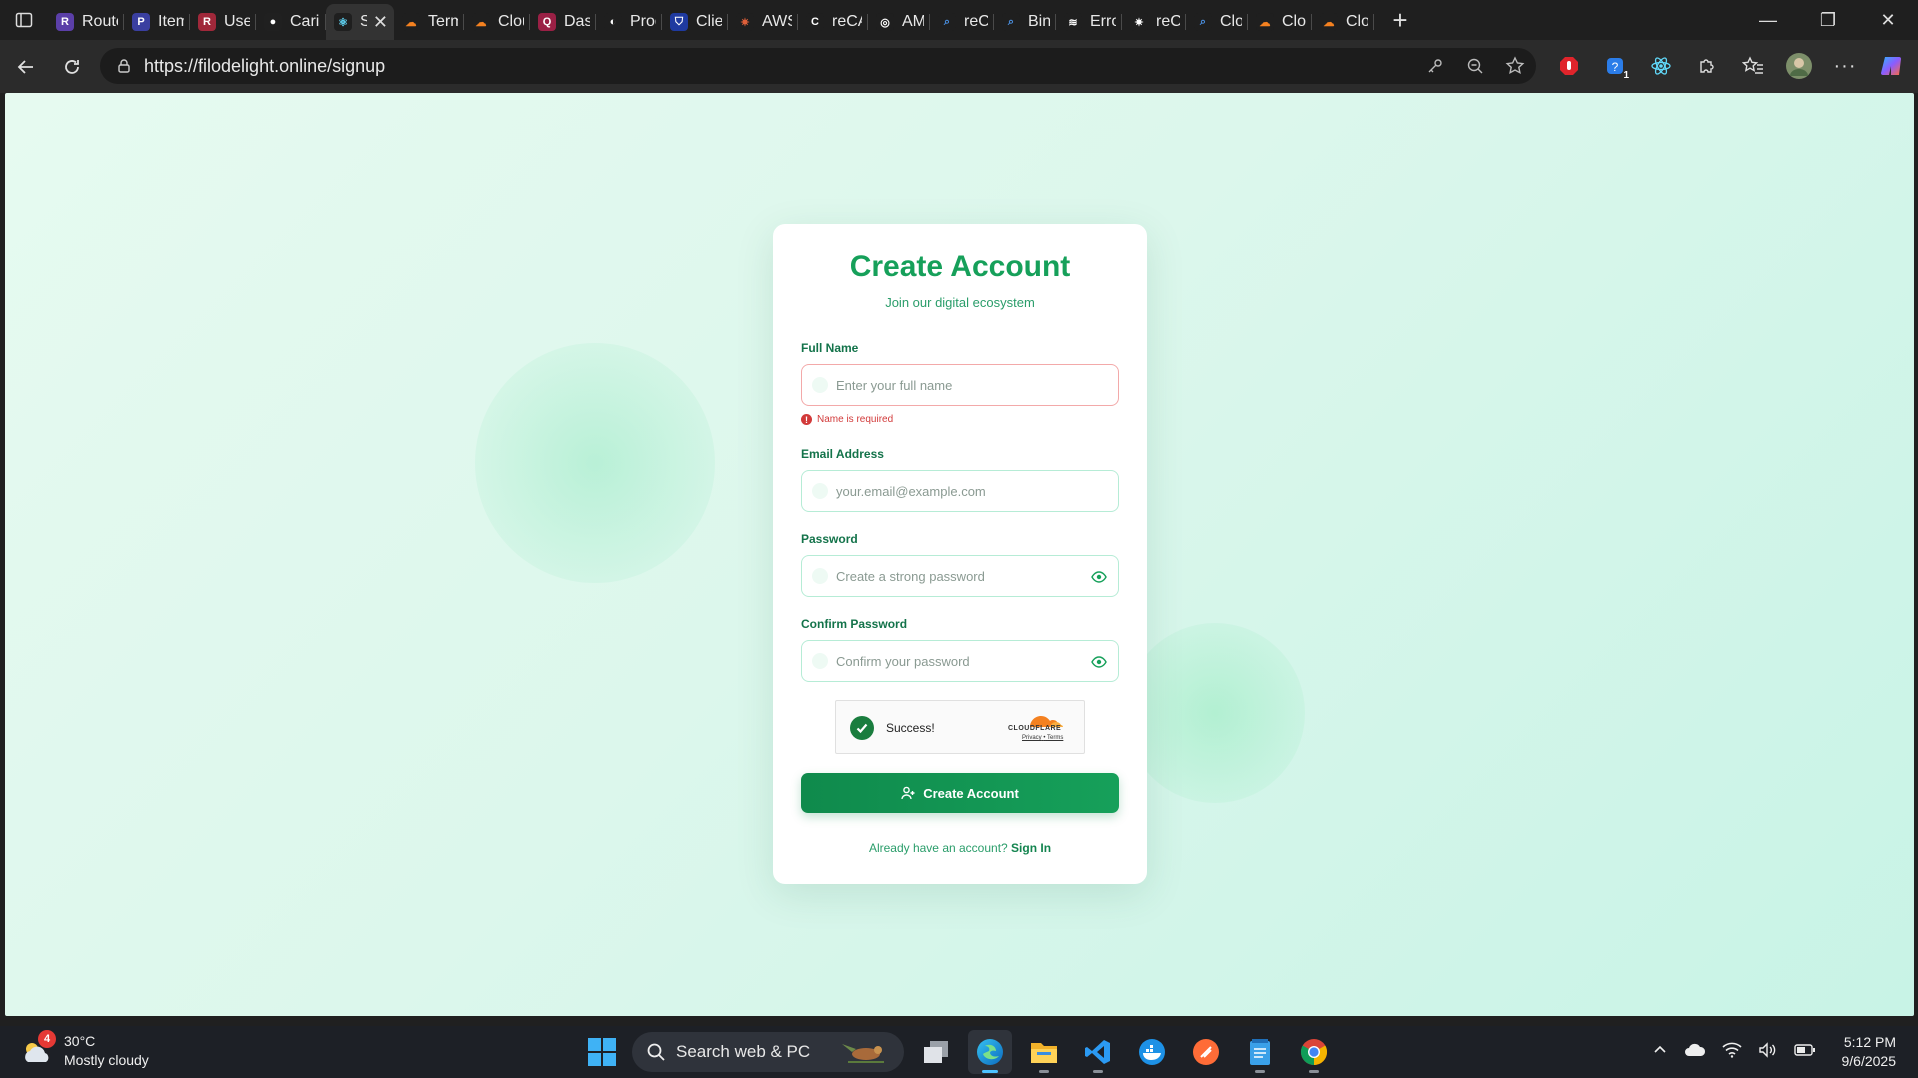 The image size is (1918, 1078). What do you see at coordinates (1845, 66) in the screenshot?
I see `more-menu-button: ···` at bounding box center [1845, 66].